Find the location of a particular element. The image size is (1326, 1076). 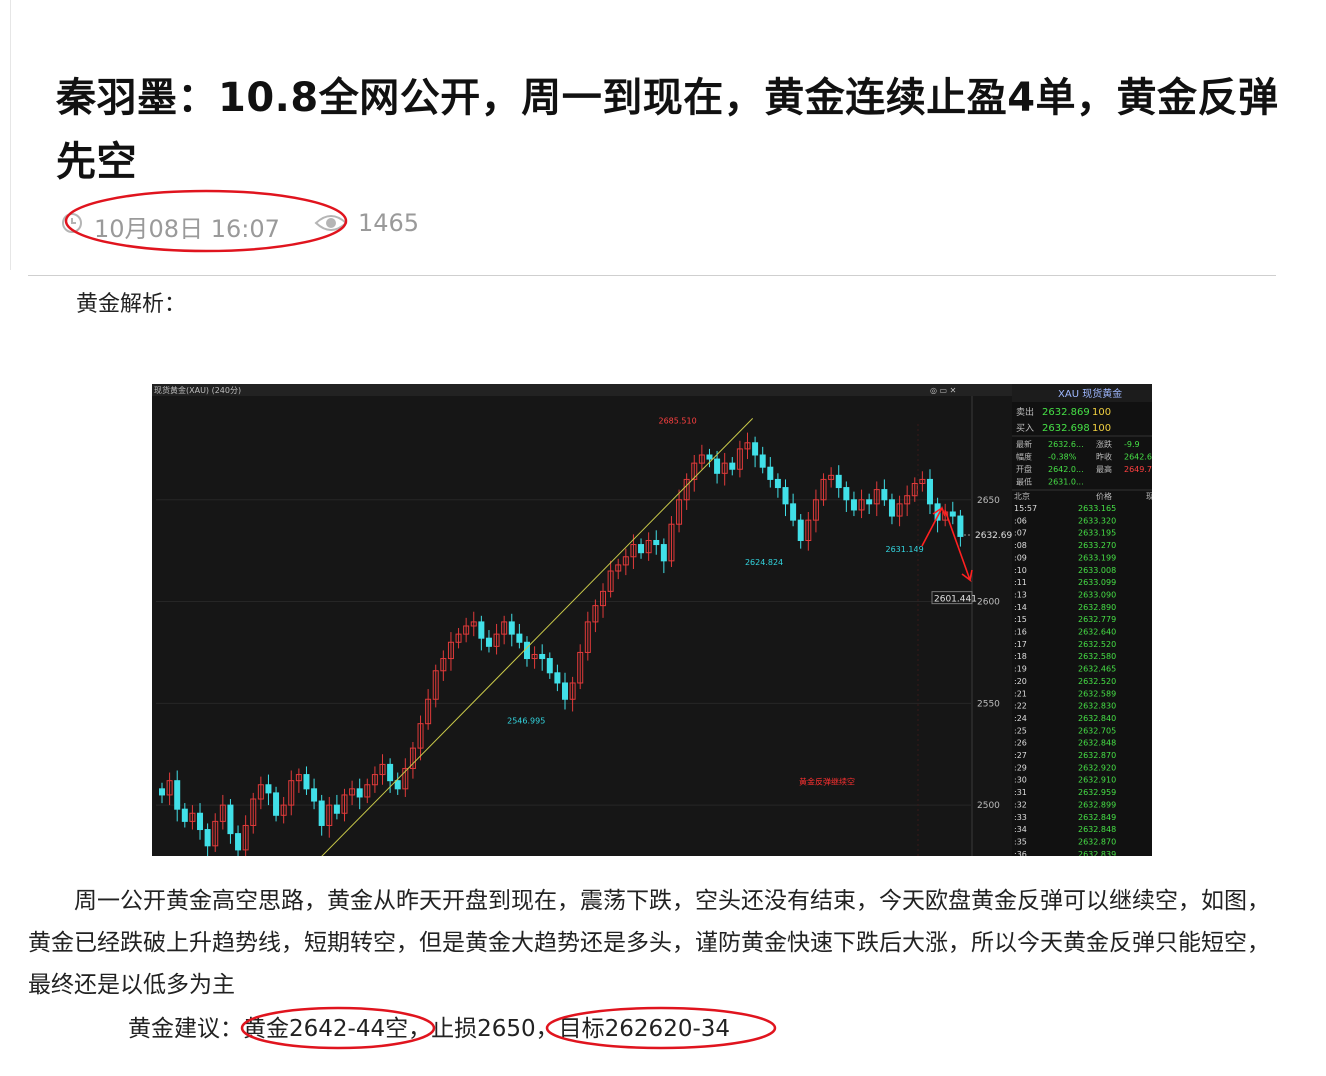

tick-time: :08 is located at coordinates (1020, 545).